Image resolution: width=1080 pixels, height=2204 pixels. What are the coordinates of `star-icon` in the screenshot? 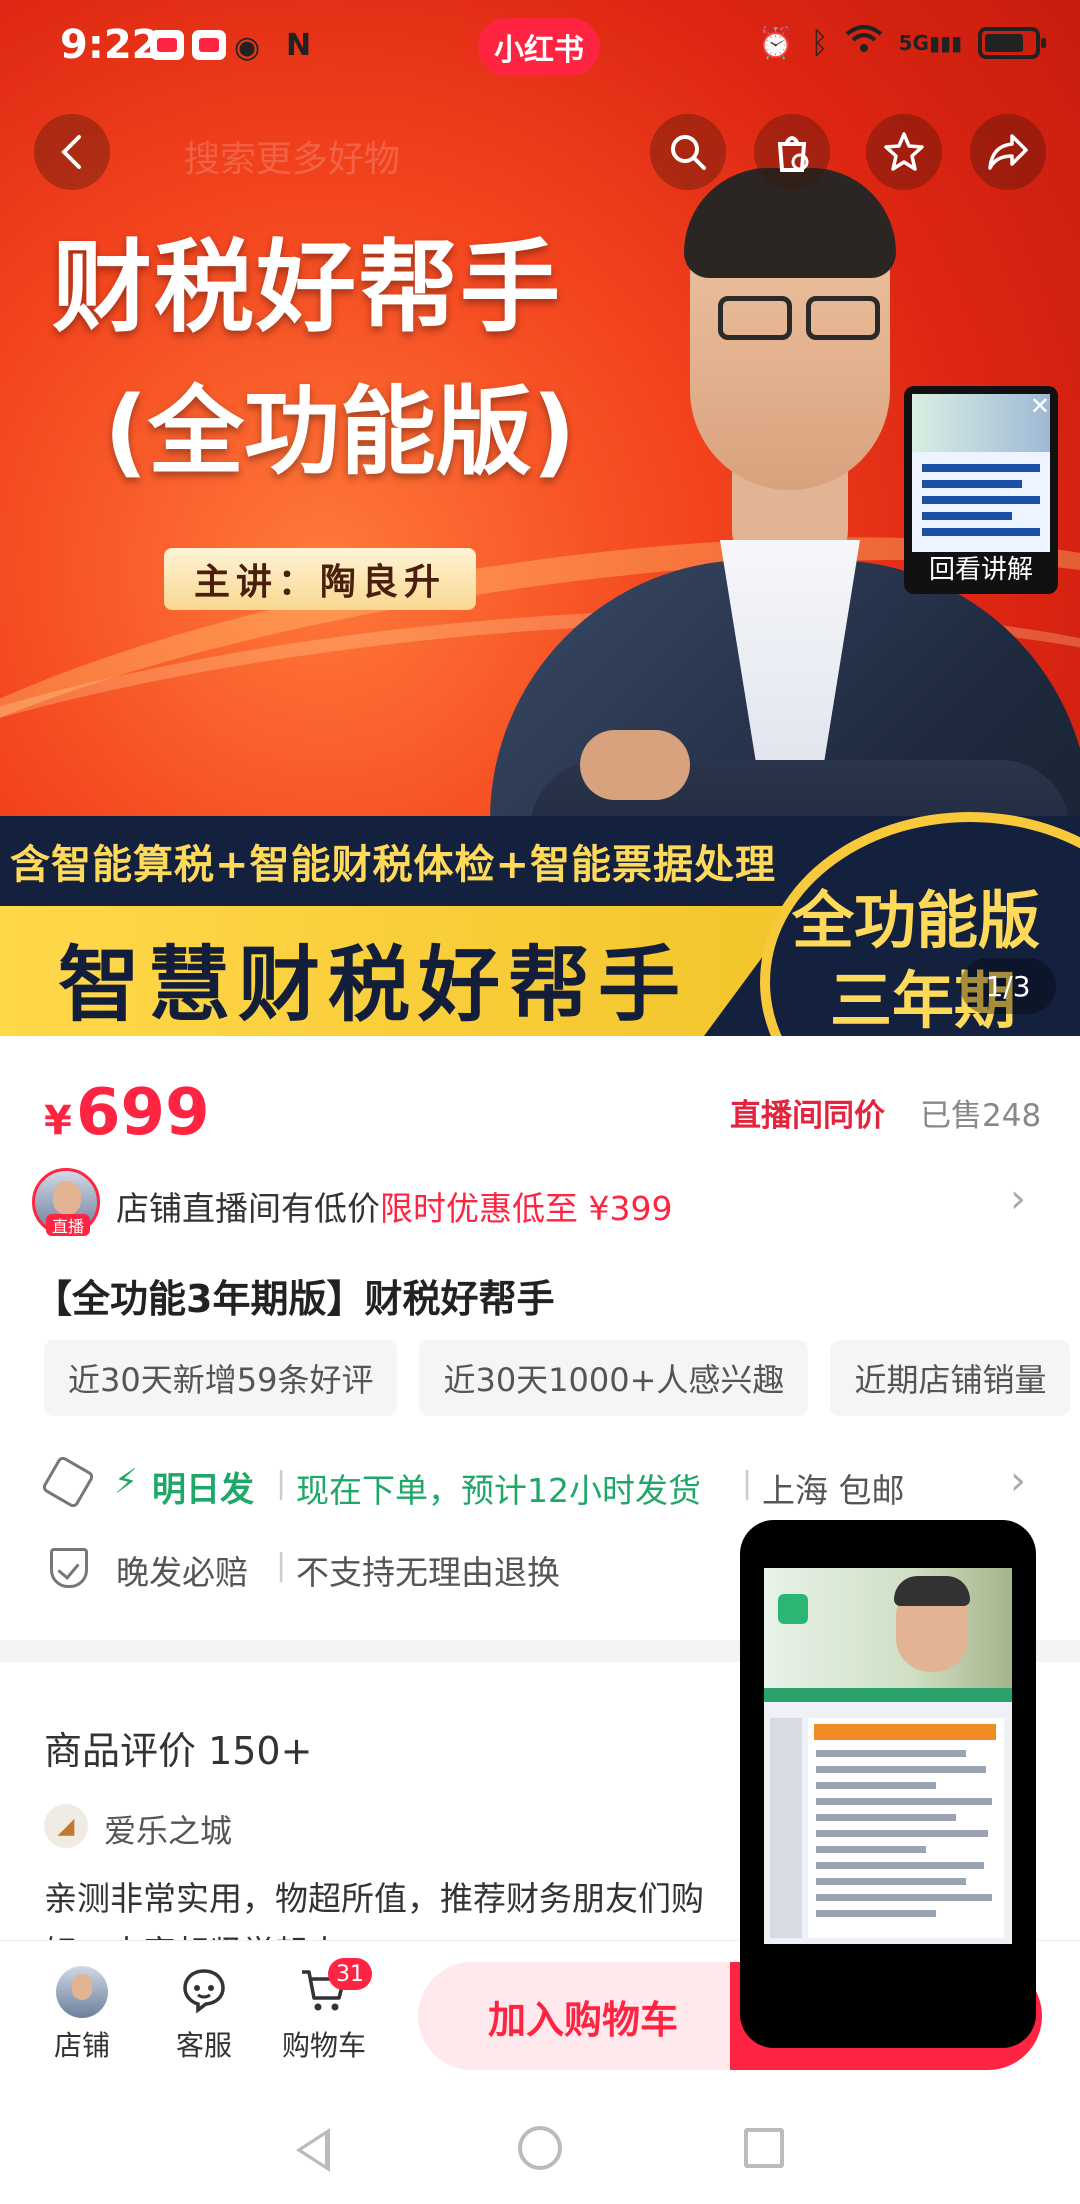 It's located at (904, 151).